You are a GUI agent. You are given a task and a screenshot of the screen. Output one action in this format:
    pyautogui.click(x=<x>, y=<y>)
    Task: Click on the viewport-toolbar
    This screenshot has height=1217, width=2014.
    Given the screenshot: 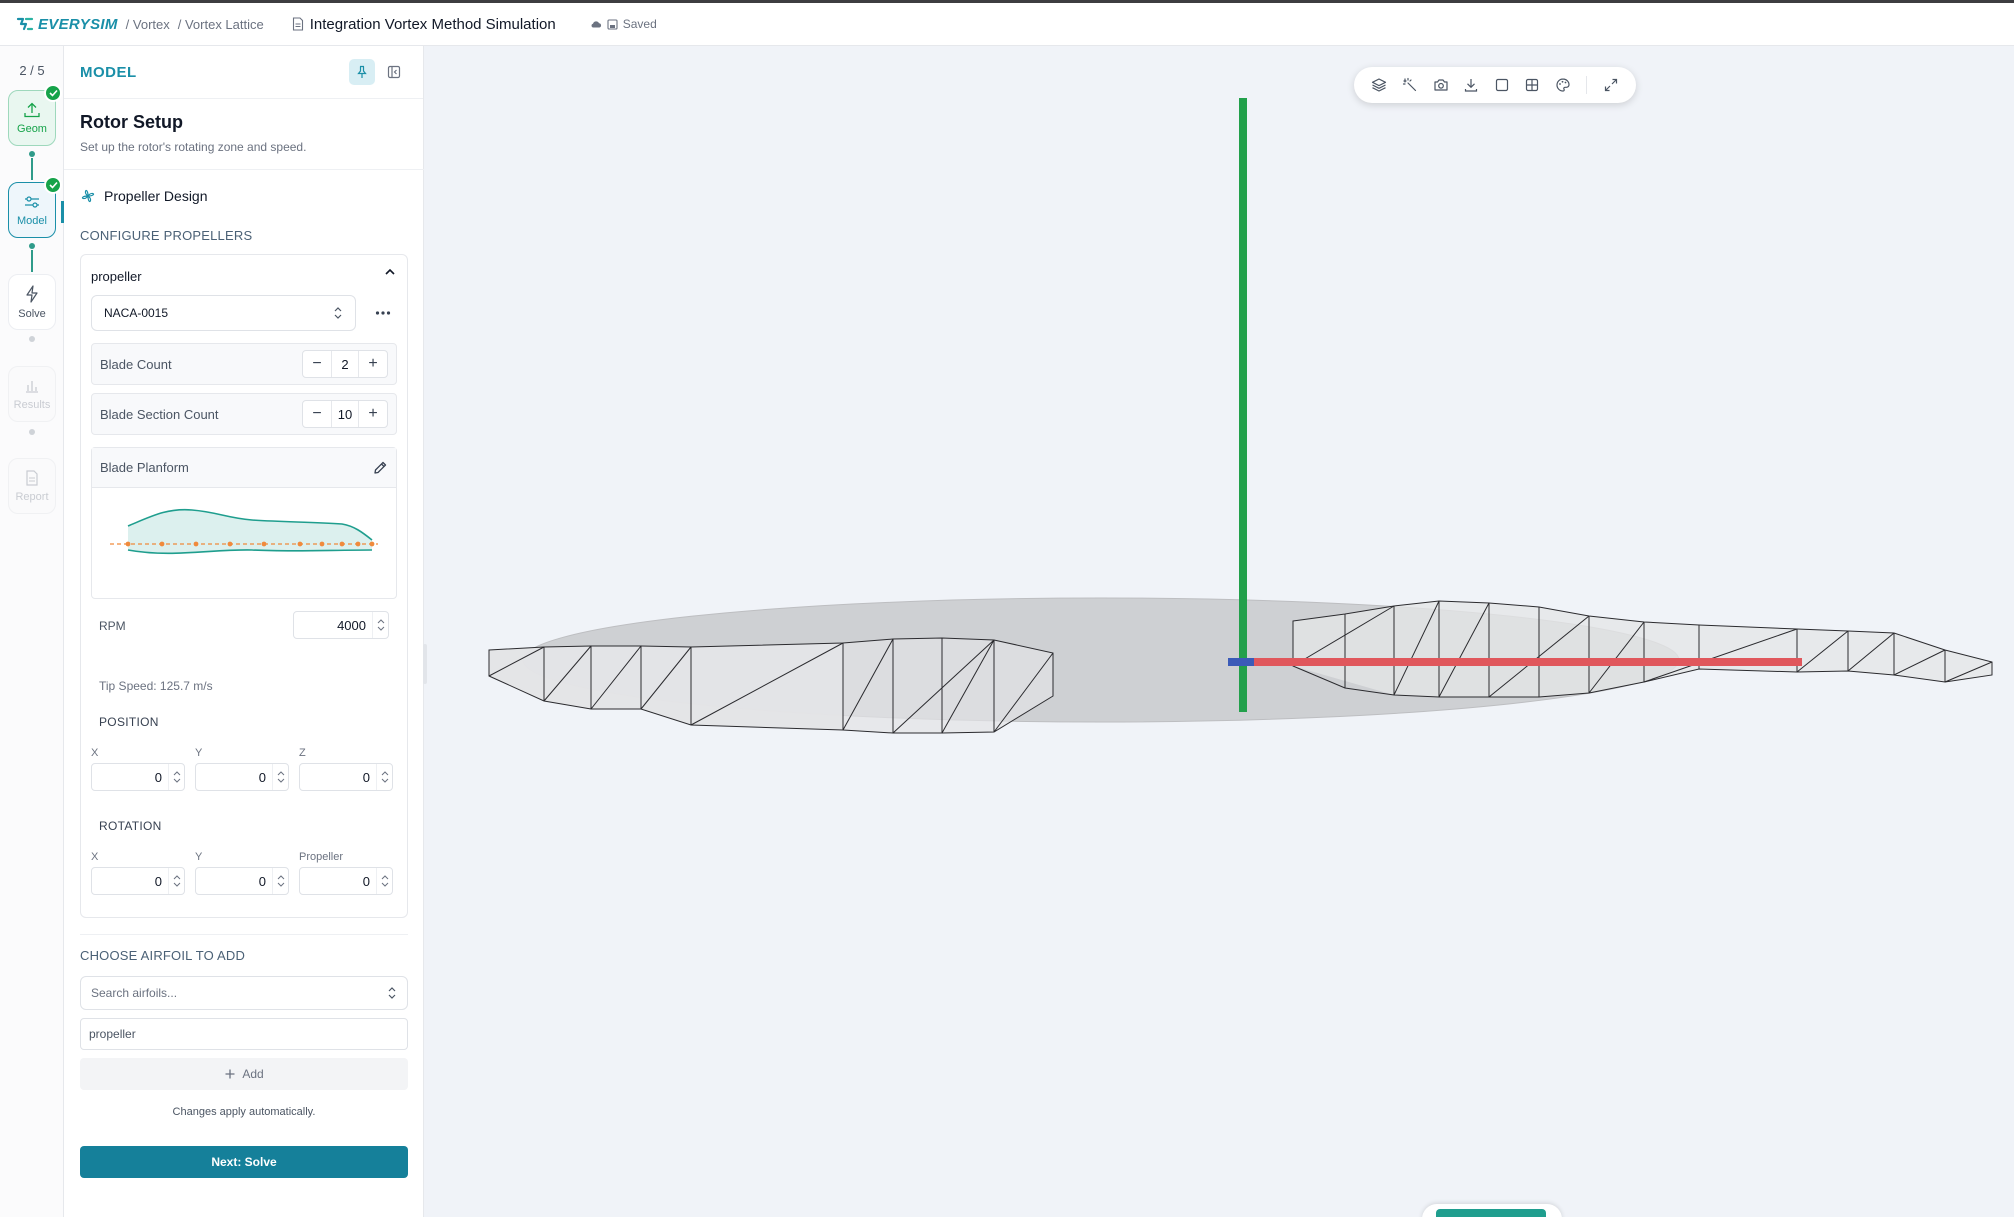 What is the action you would take?
    pyautogui.click(x=1495, y=85)
    